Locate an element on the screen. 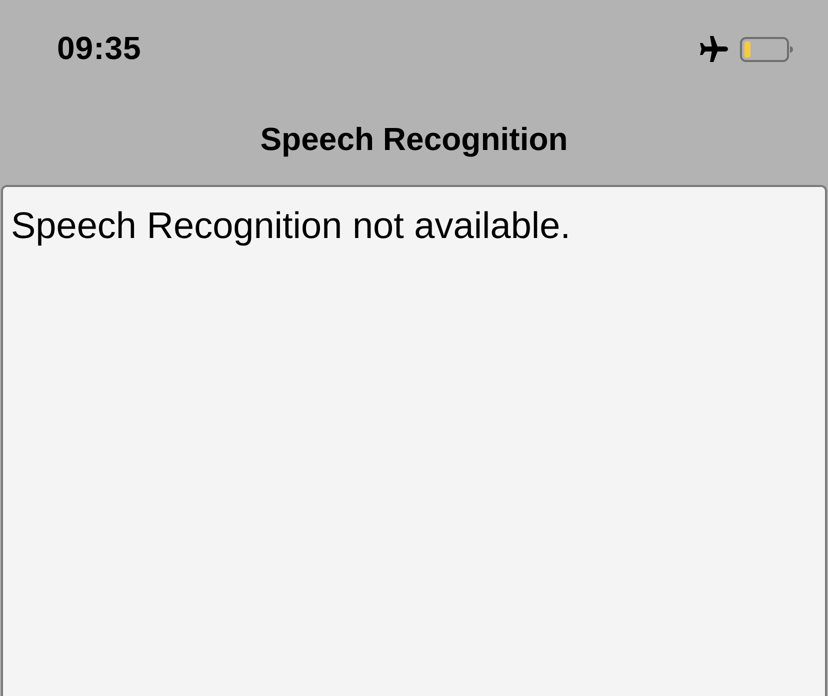 The height and width of the screenshot is (696, 828). battery-icon is located at coordinates (766, 49).